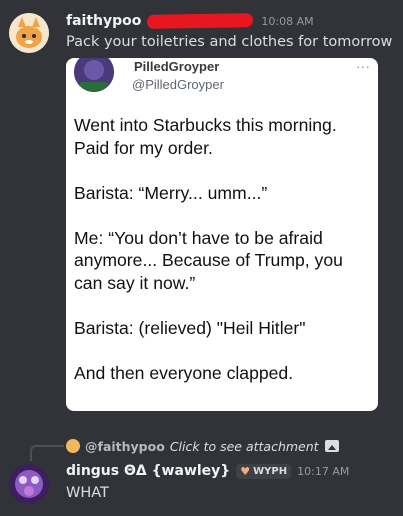  What do you see at coordinates (125, 446) in the screenshot?
I see `reply-username: @faithypoo` at bounding box center [125, 446].